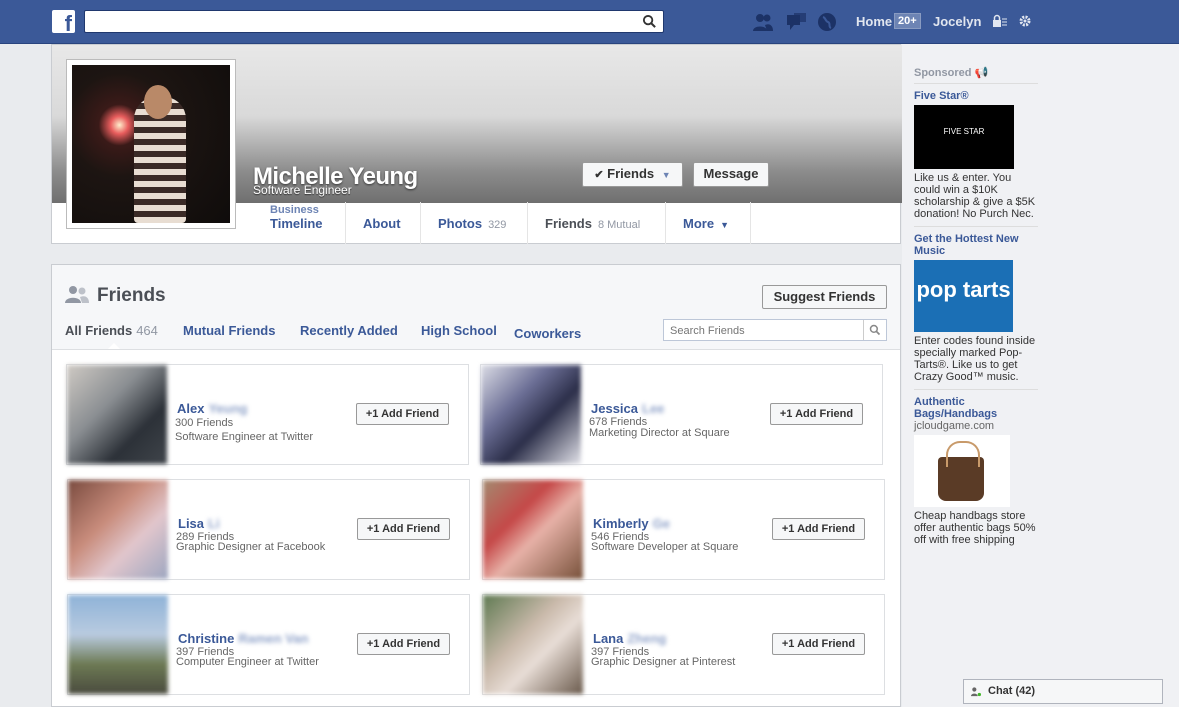 The width and height of the screenshot is (1179, 707). What do you see at coordinates (459, 330) in the screenshot?
I see `filter-high-school: High School` at bounding box center [459, 330].